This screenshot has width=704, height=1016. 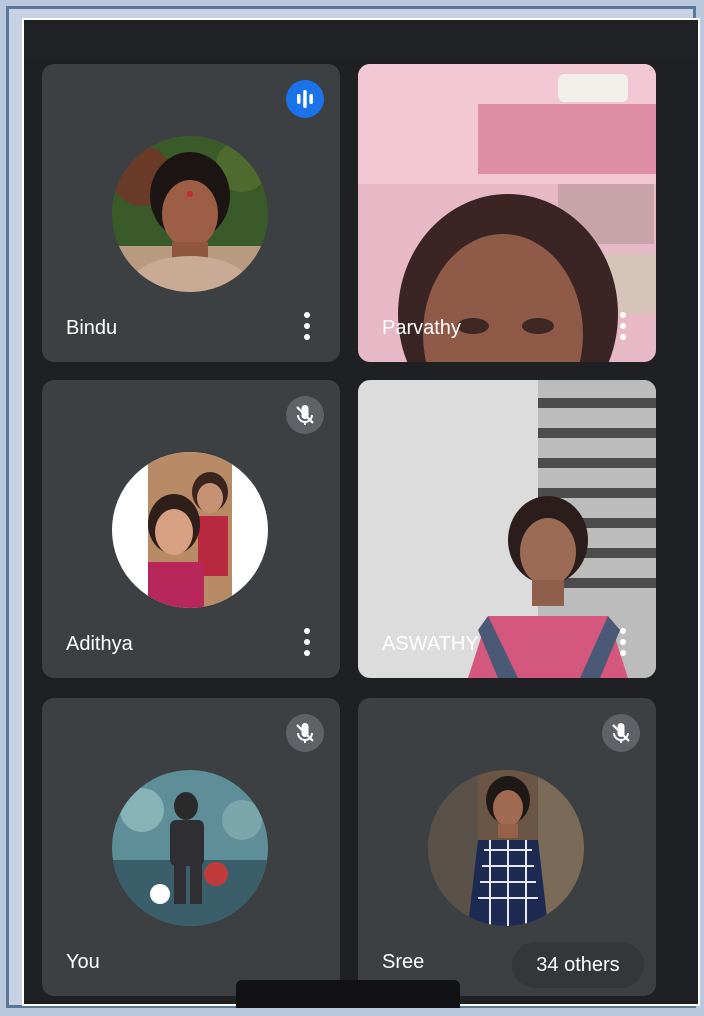 What do you see at coordinates (578, 965) in the screenshot?
I see `others-count-button: 34 others` at bounding box center [578, 965].